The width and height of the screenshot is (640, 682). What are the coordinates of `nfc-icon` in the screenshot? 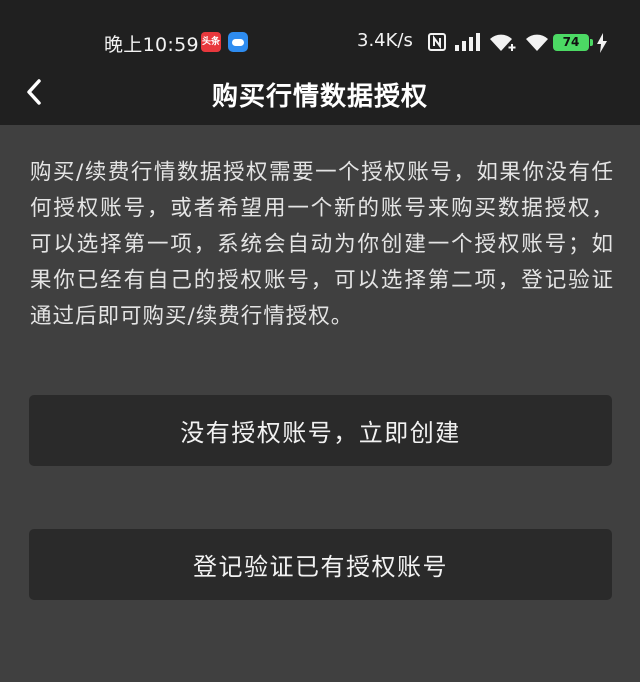 It's located at (437, 42).